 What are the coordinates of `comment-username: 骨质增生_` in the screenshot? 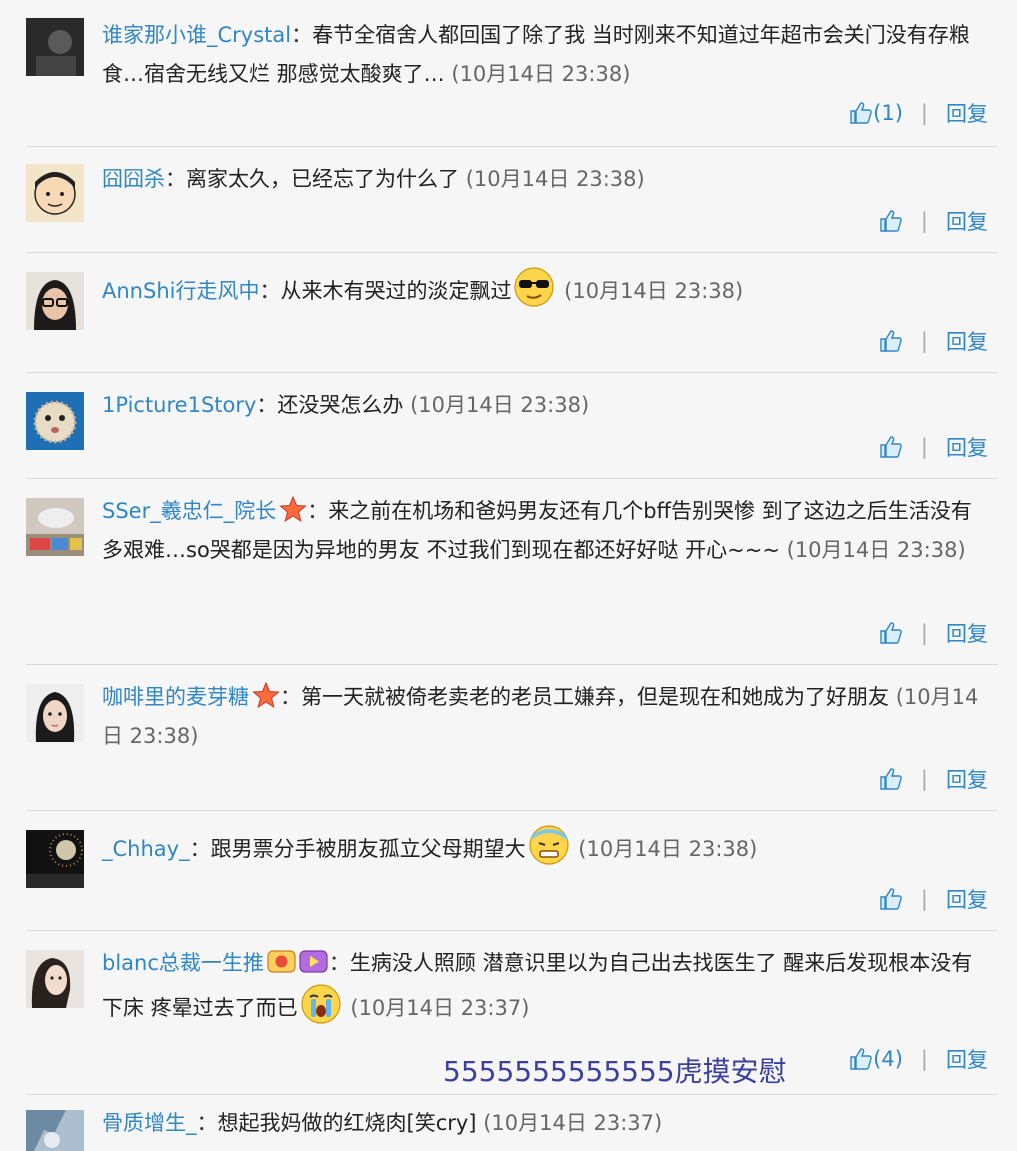 It's located at (149, 1123).